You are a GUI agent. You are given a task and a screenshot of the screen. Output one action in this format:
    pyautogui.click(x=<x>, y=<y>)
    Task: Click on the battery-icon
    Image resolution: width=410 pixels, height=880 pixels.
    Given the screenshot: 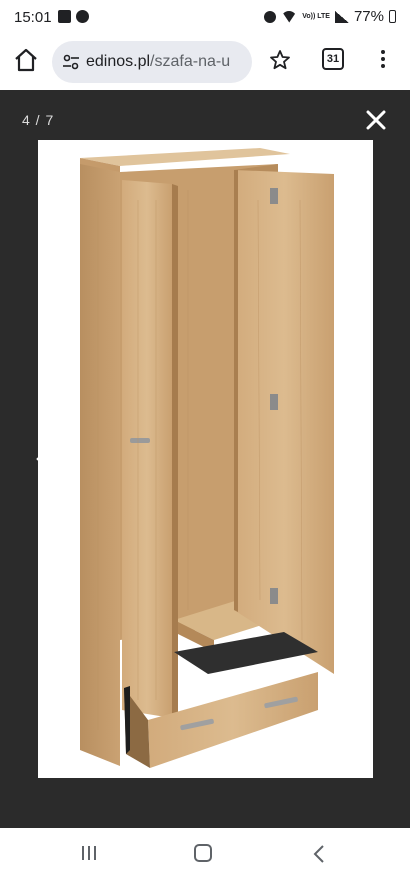 What is the action you would take?
    pyautogui.click(x=392, y=16)
    